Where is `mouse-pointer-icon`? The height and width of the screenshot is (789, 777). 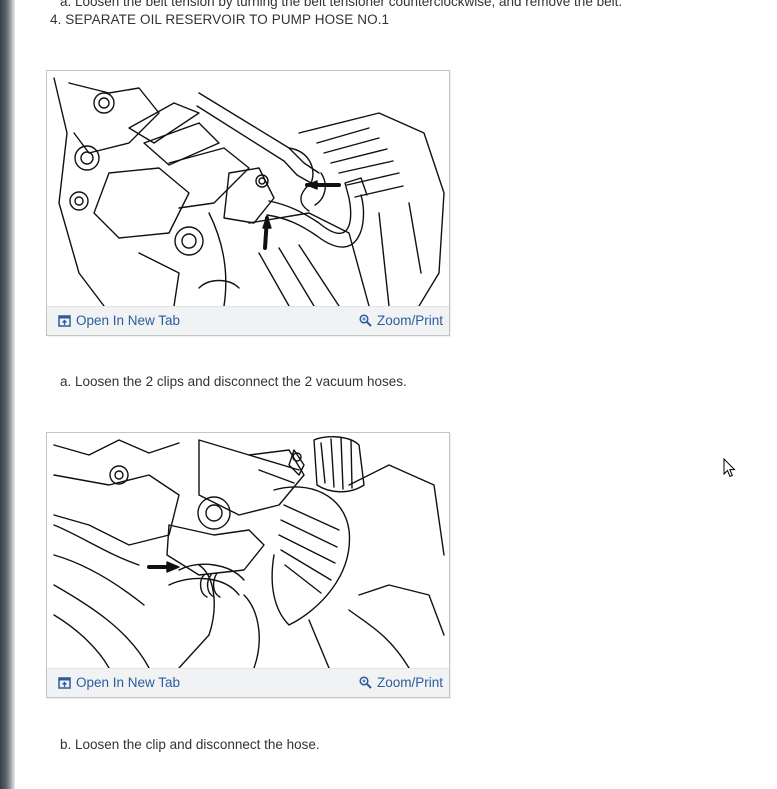 mouse-pointer-icon is located at coordinates (730, 467).